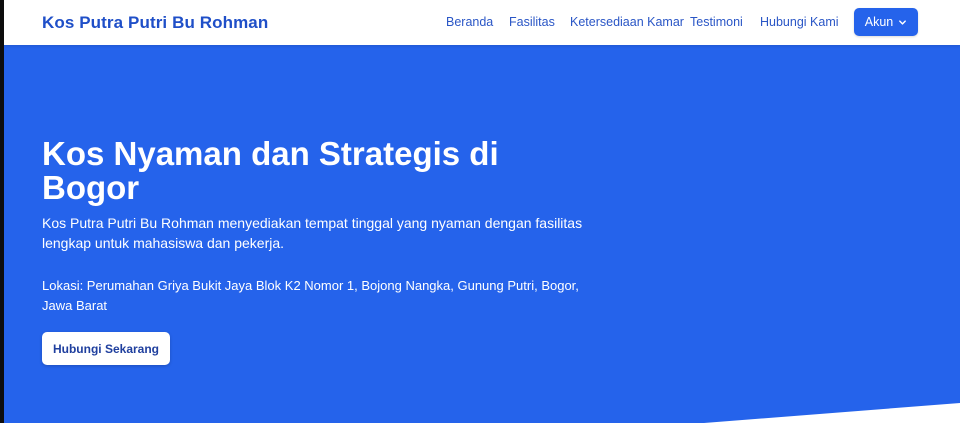 This screenshot has height=423, width=960. What do you see at coordinates (2, 211) in the screenshot?
I see `window-left-edge` at bounding box center [2, 211].